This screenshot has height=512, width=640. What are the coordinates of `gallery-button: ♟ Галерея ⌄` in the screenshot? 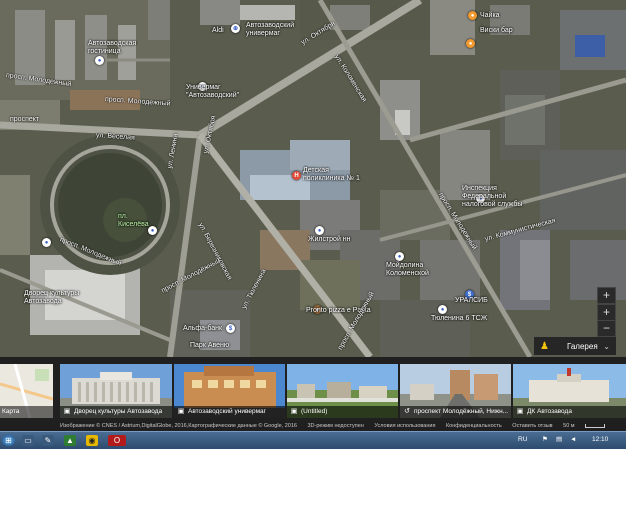 It's located at (575, 346).